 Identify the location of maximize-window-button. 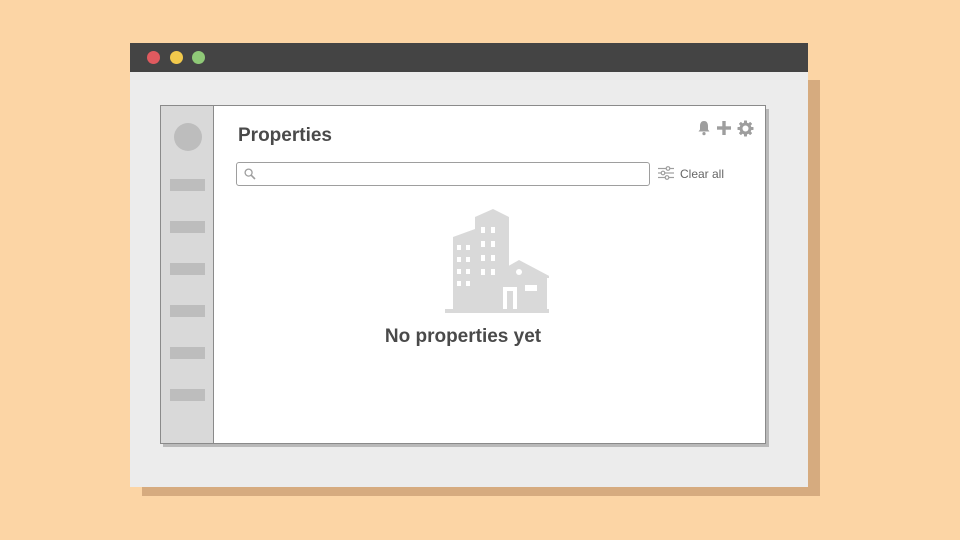
(198, 57).